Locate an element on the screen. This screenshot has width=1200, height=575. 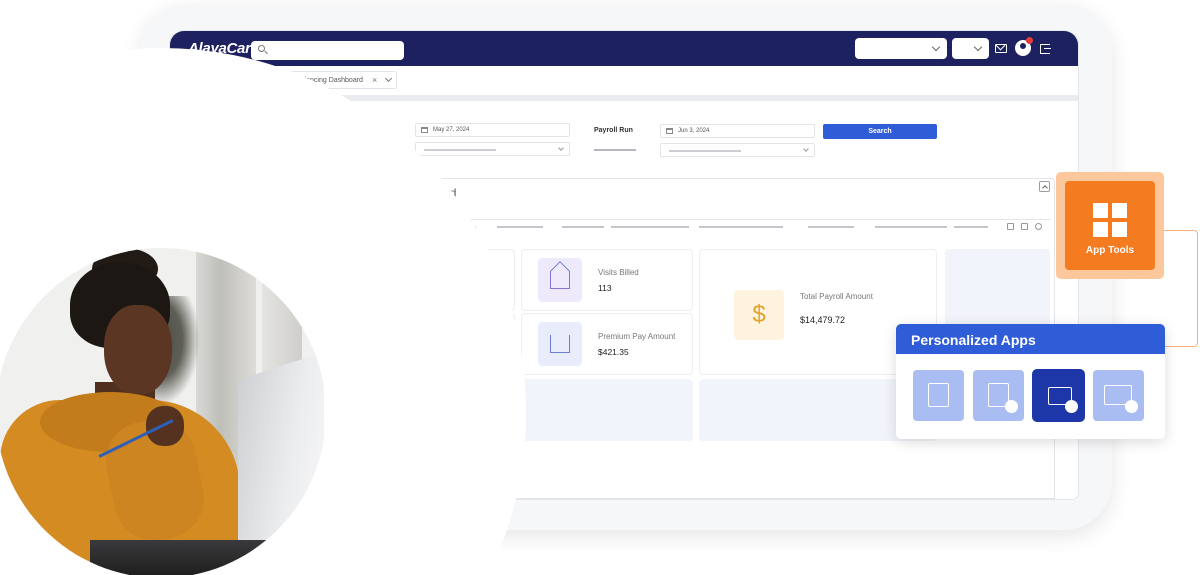
divider is located at coordinates (695, 219).